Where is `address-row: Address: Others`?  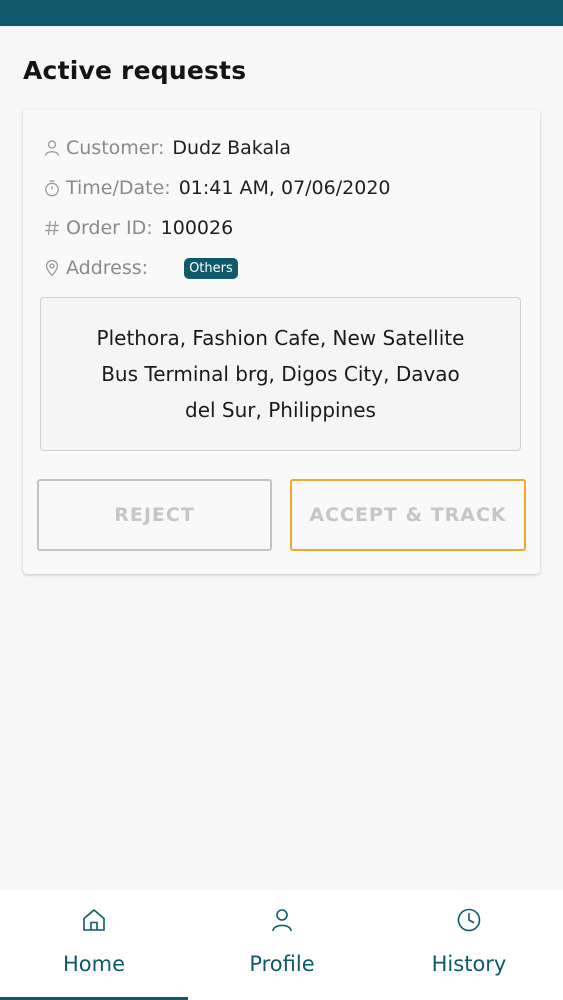
address-row: Address: Others is located at coordinates (140, 268).